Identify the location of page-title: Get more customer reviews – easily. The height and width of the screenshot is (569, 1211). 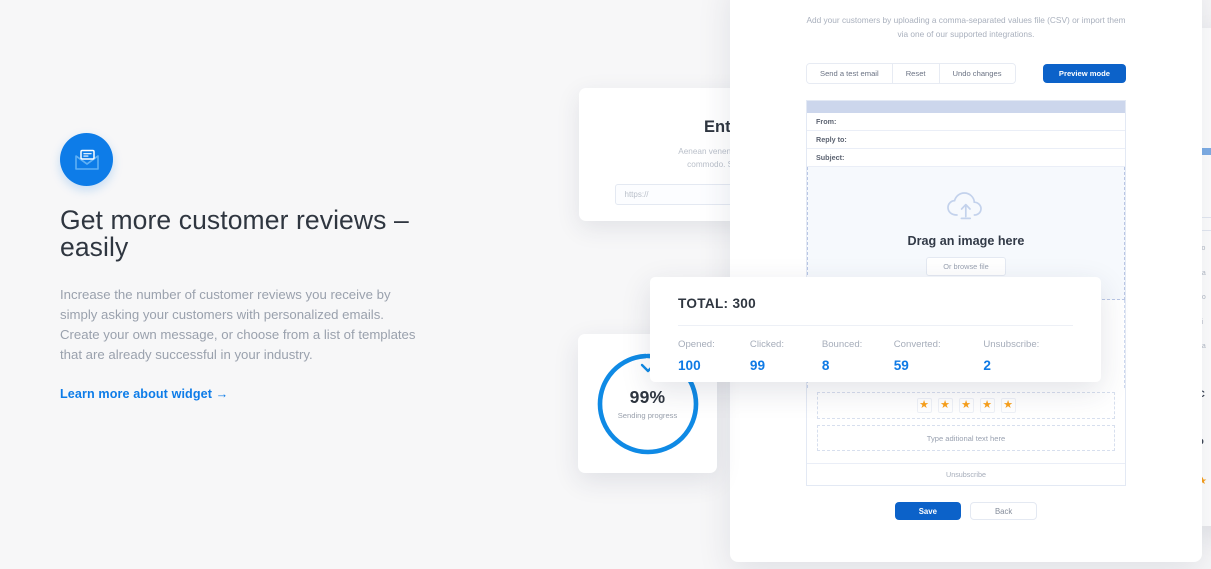
(255, 233).